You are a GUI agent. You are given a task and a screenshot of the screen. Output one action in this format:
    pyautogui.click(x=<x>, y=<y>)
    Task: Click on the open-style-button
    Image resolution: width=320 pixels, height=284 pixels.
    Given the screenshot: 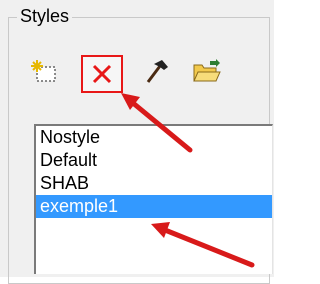 What is the action you would take?
    pyautogui.click(x=207, y=72)
    